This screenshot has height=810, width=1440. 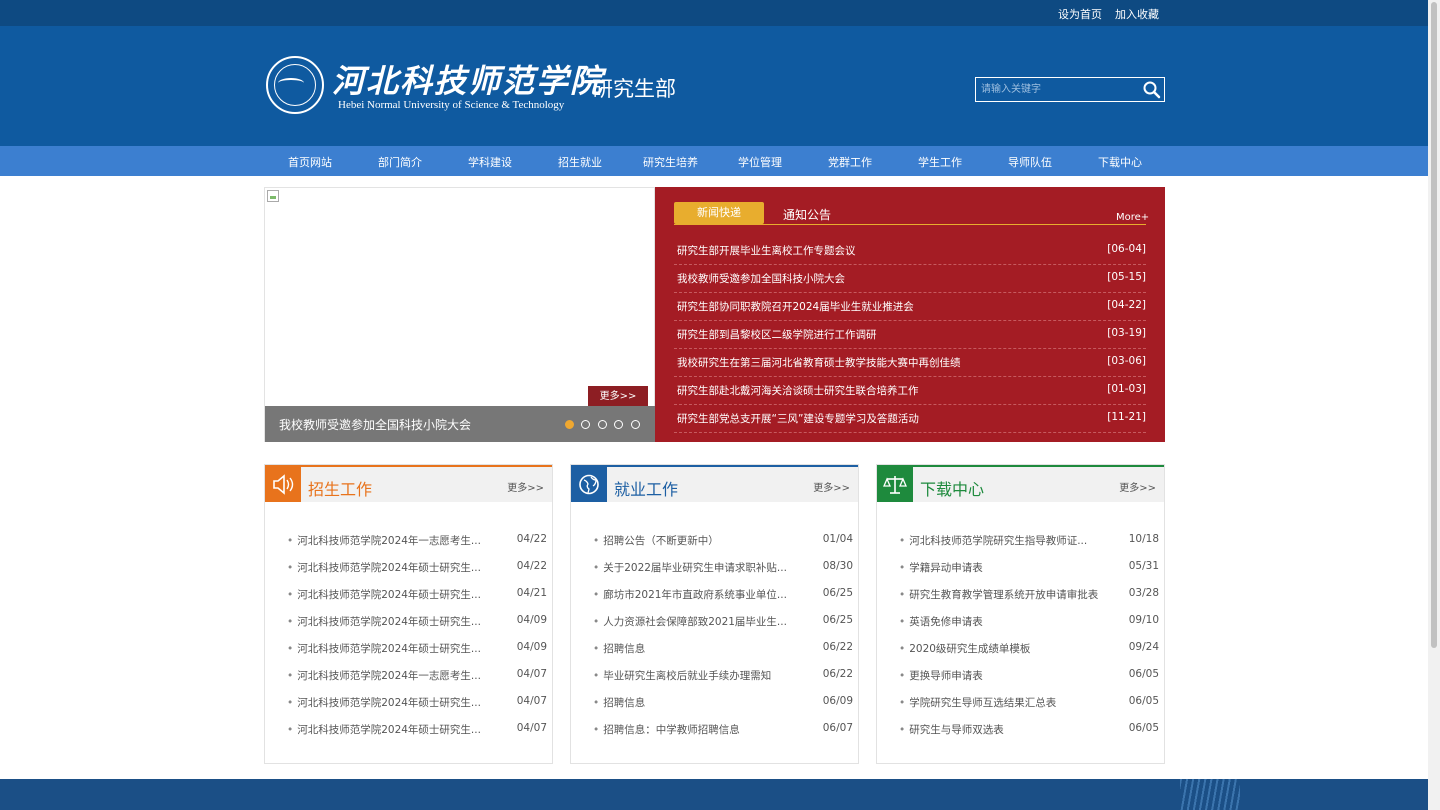 What do you see at coordinates (807, 214) in the screenshot?
I see `tab-notices: 通知公告` at bounding box center [807, 214].